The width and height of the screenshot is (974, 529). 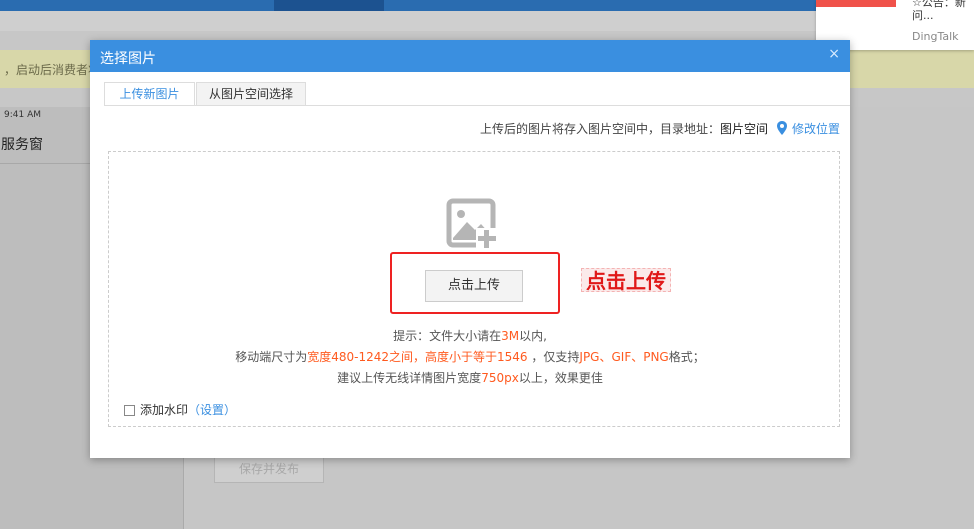 What do you see at coordinates (472, 224) in the screenshot?
I see `add-image-icon` at bounding box center [472, 224].